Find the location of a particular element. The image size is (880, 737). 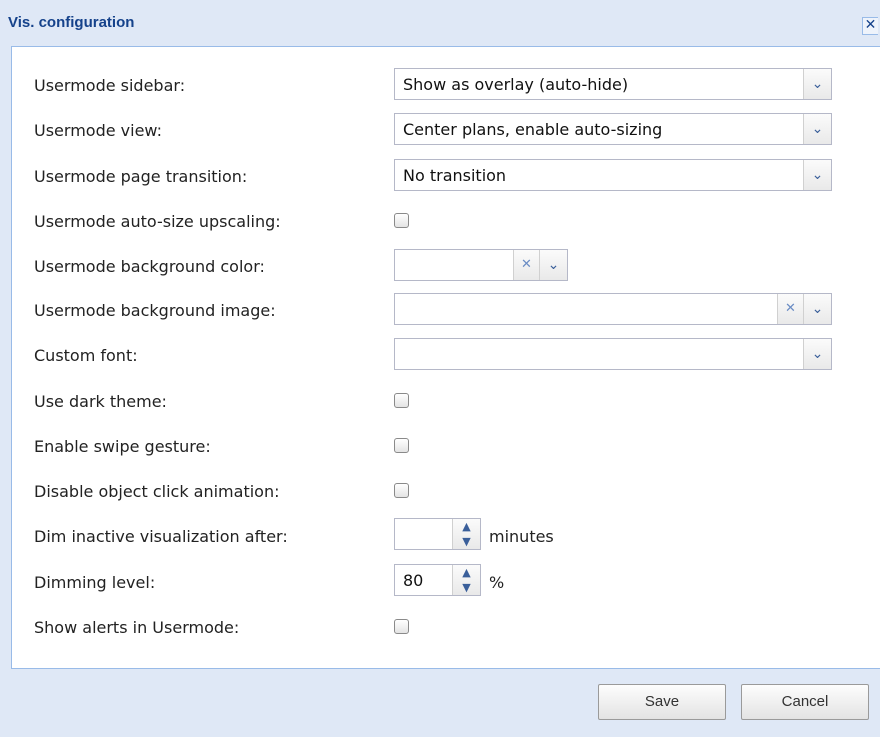

dark-theme-label: Use dark theme: is located at coordinates (100, 401).